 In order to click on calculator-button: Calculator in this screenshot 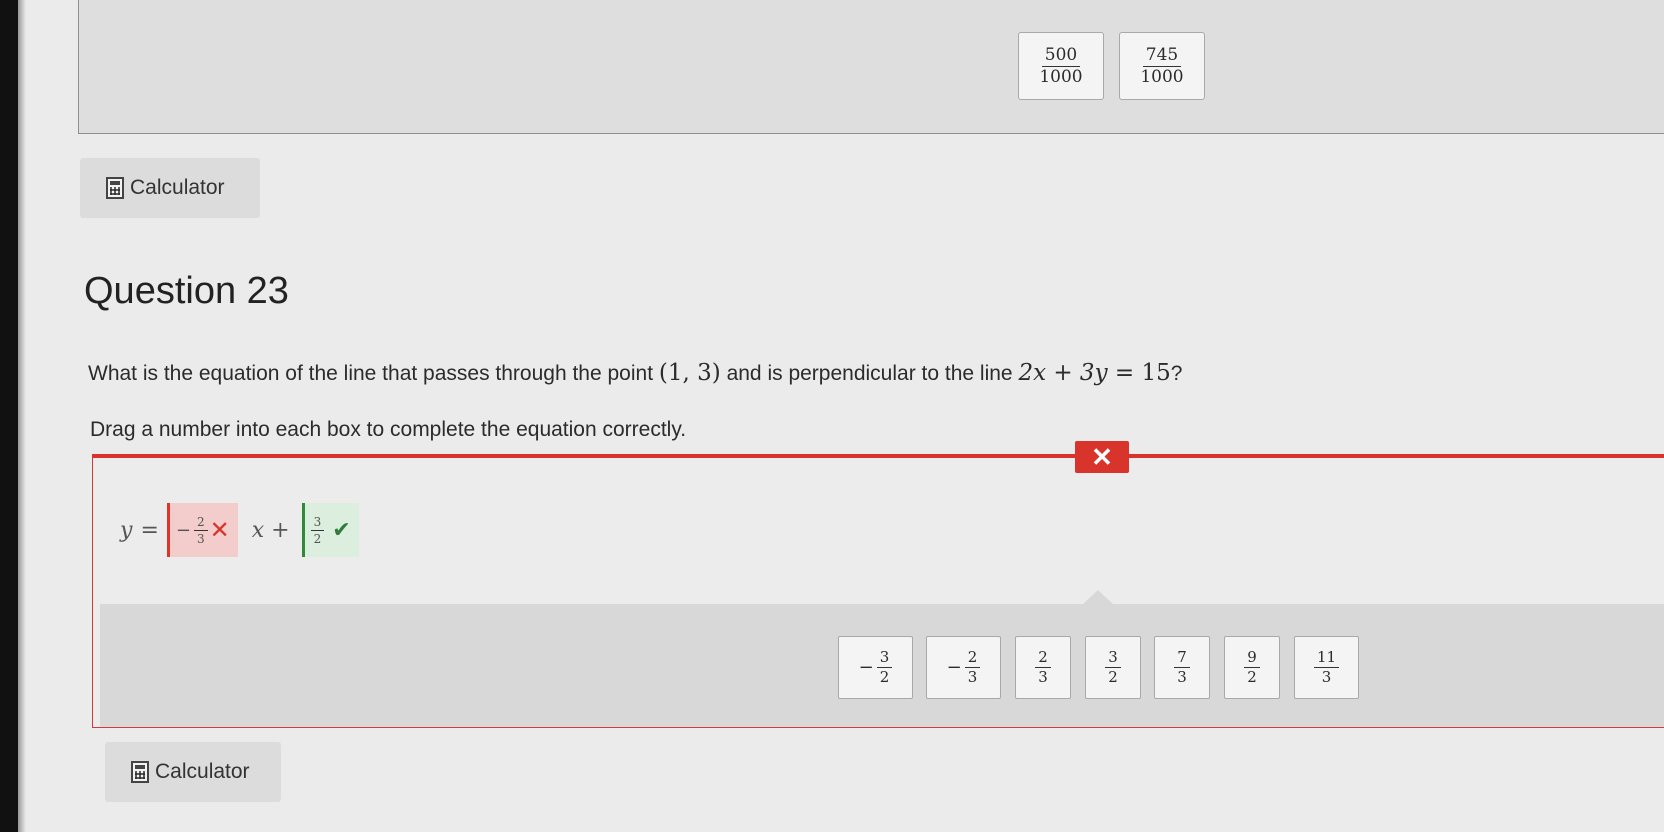, I will do `click(170, 188)`.